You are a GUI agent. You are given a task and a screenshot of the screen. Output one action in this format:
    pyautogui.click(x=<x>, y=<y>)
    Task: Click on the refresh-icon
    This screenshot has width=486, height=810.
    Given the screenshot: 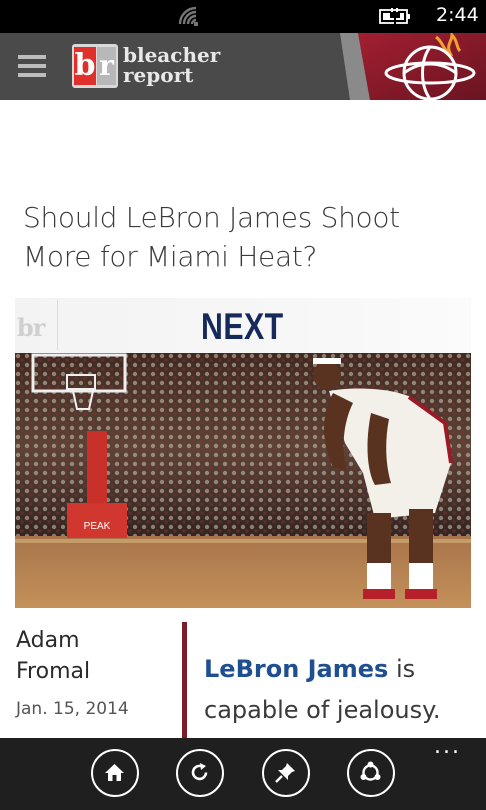 What is the action you would take?
    pyautogui.click(x=199, y=772)
    